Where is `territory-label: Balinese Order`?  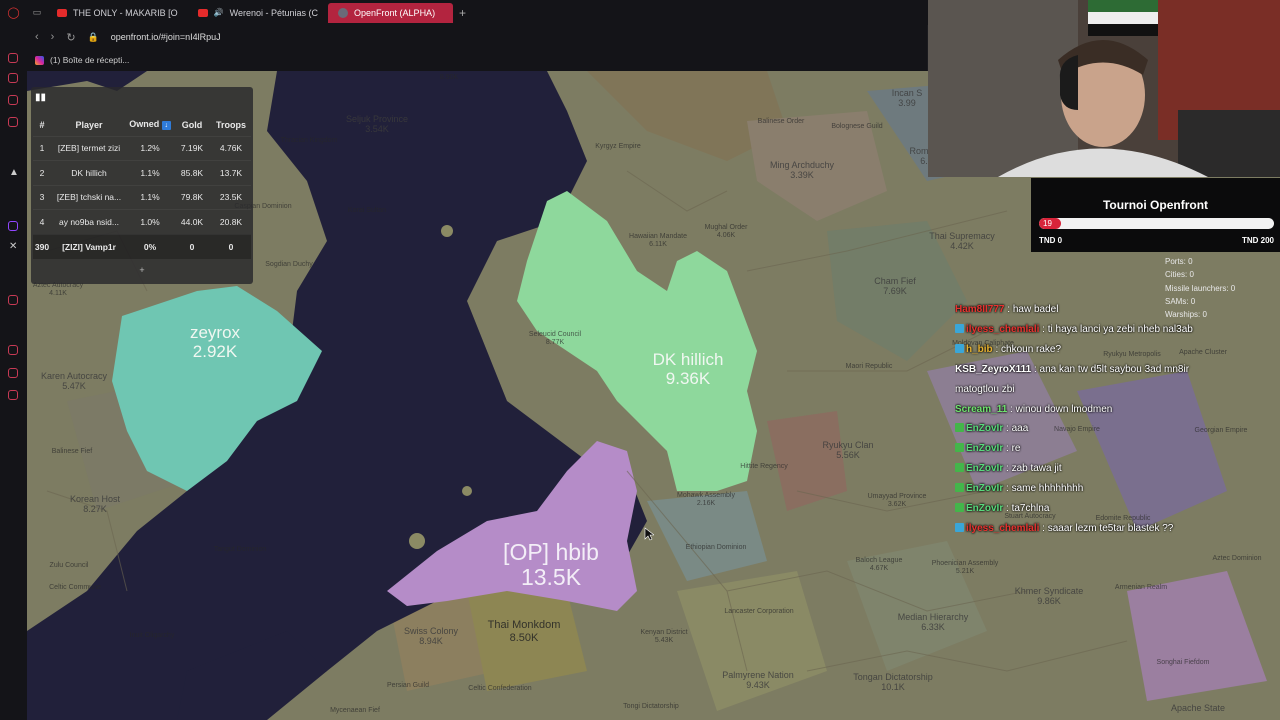 territory-label: Balinese Order is located at coordinates (781, 122).